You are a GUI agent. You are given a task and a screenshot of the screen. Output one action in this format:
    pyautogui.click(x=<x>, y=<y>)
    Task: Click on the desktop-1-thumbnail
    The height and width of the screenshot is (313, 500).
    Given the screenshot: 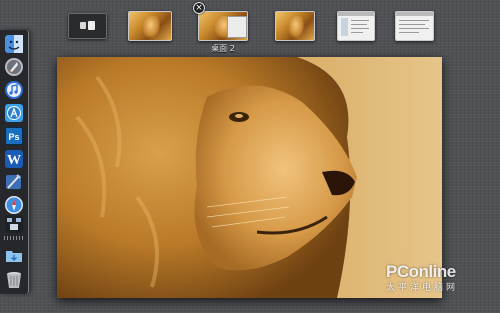 What is the action you would take?
    pyautogui.click(x=150, y=26)
    